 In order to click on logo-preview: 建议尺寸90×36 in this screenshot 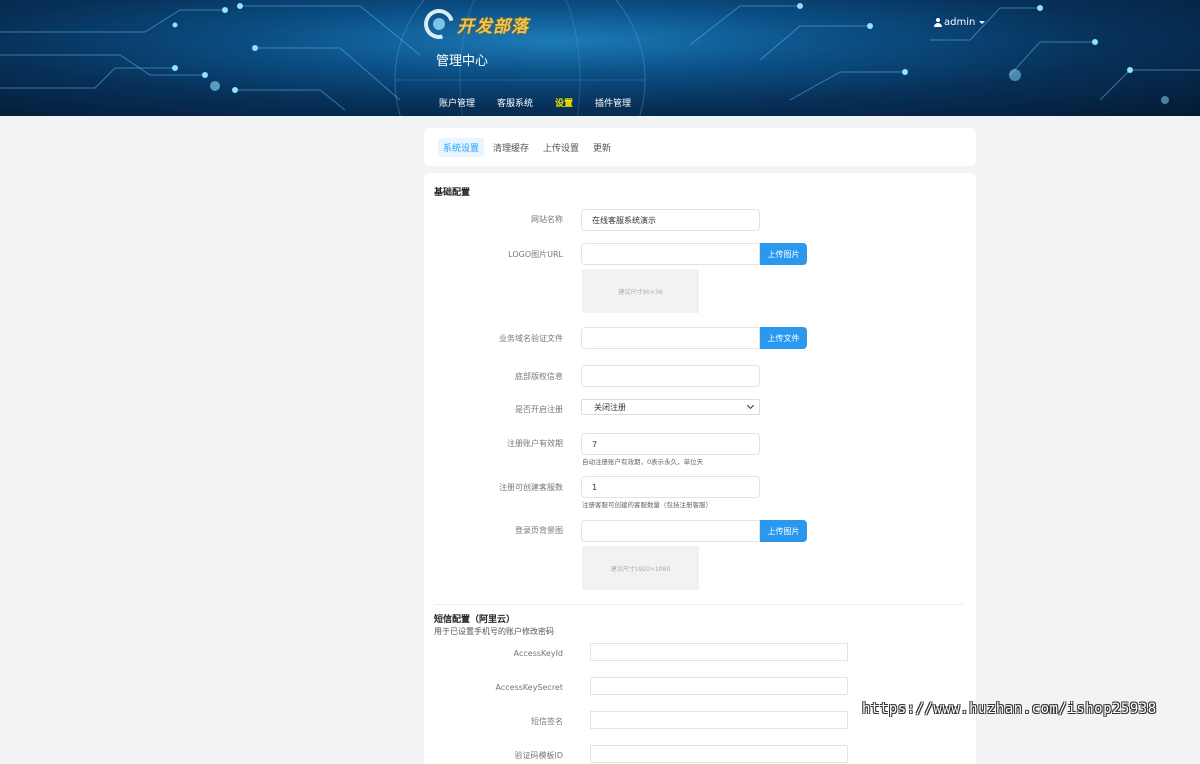, I will do `click(640, 291)`.